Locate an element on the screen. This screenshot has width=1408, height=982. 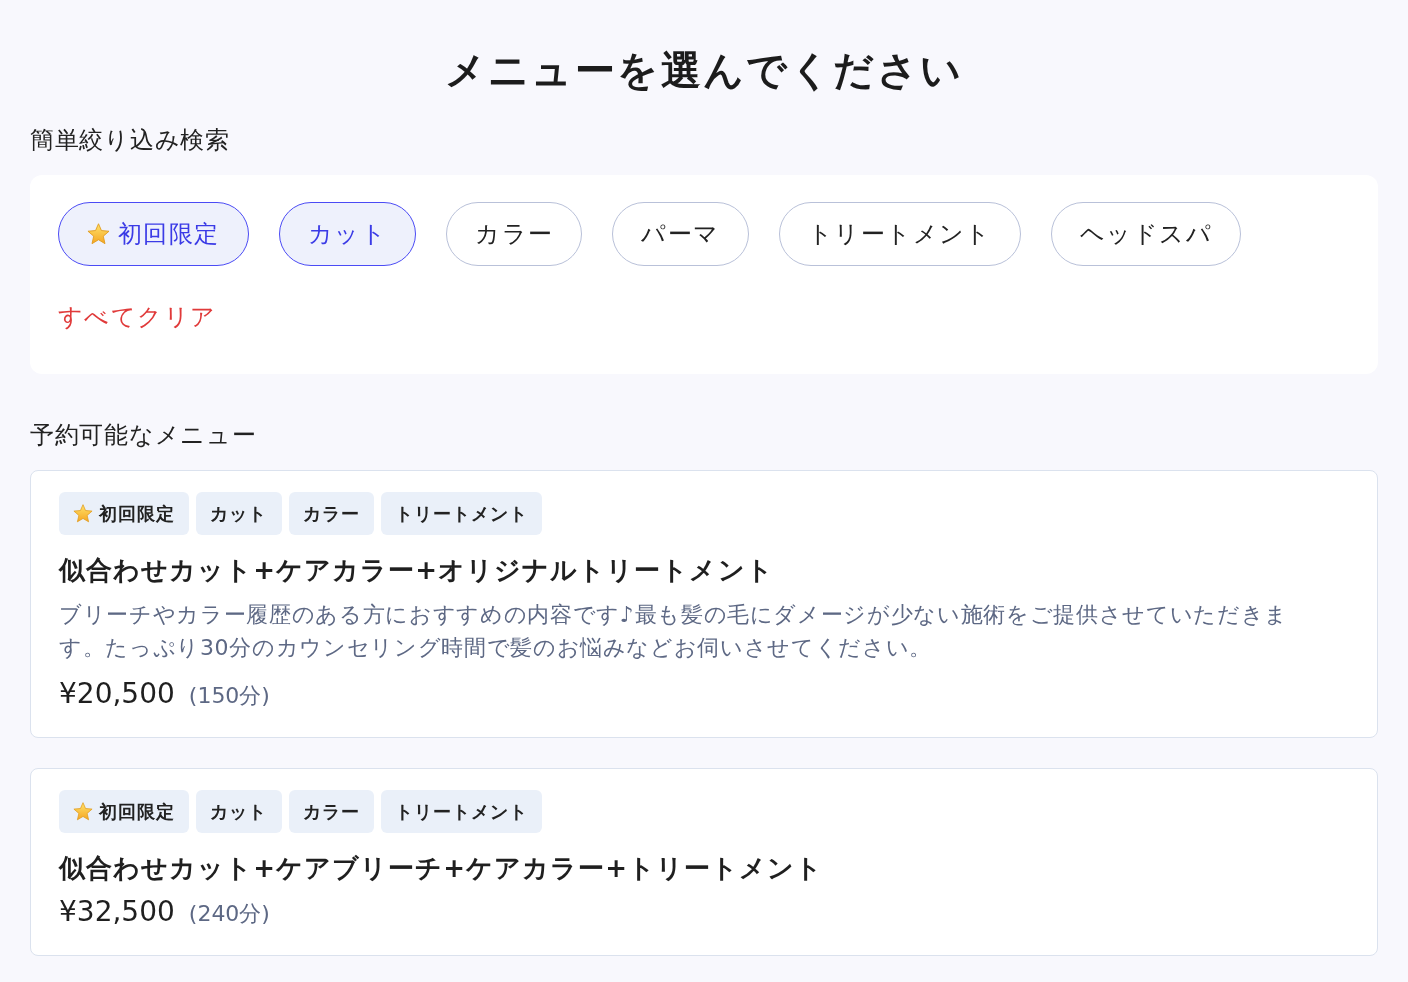
filter-chip: パーマ is located at coordinates (680, 234).